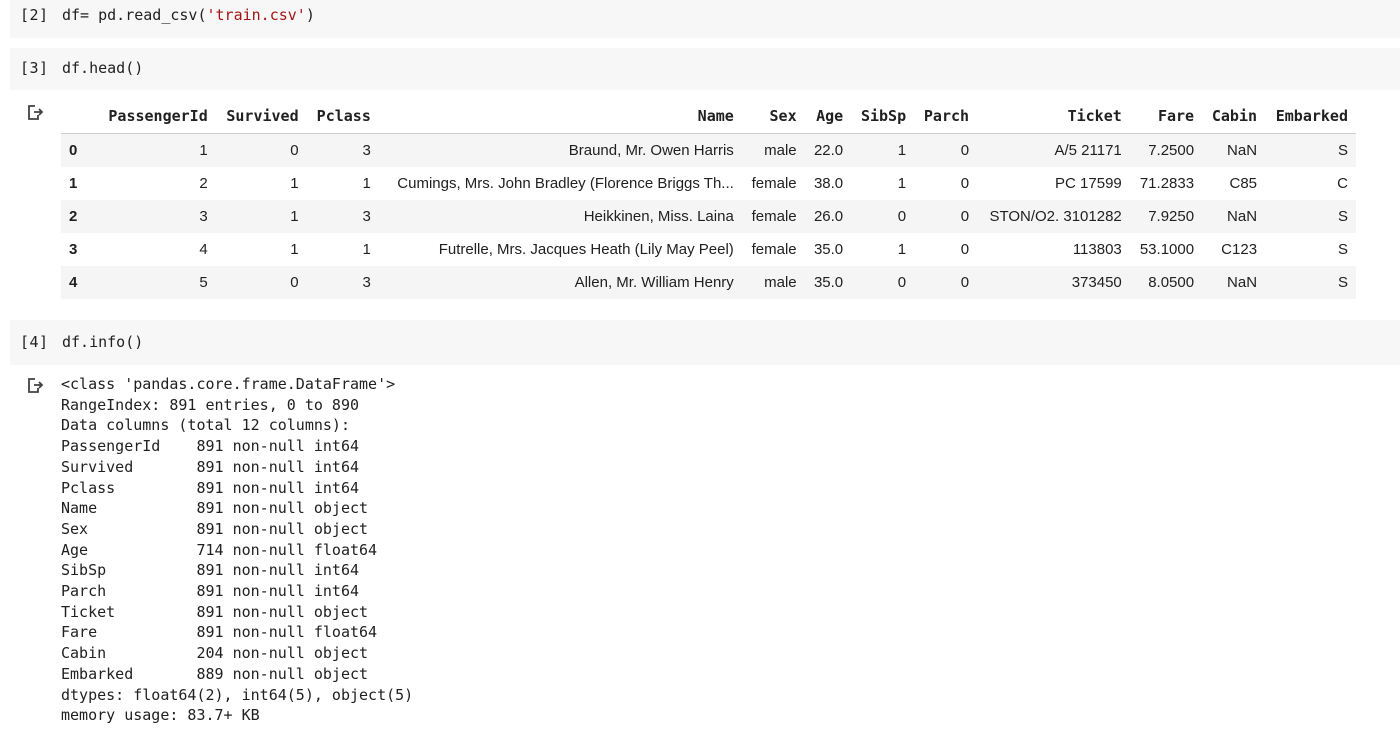 The height and width of the screenshot is (734, 1400). What do you see at coordinates (102, 68) in the screenshot?
I see `cell-code-3: df.head()` at bounding box center [102, 68].